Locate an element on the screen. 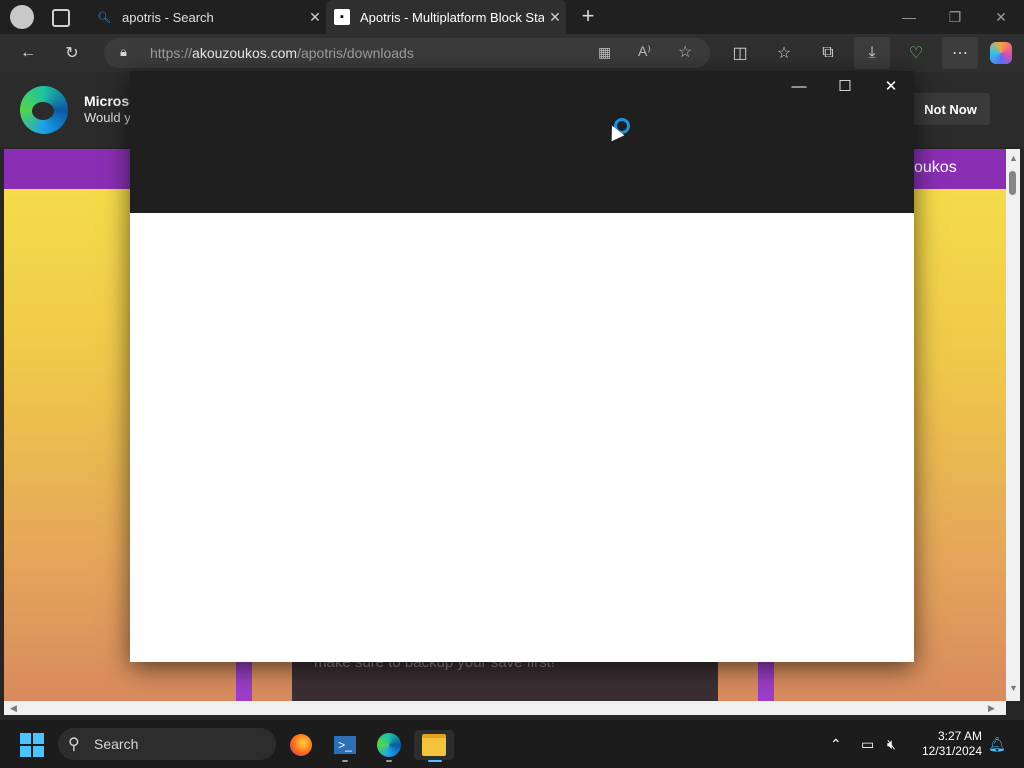 The height and width of the screenshot is (768, 1024). banner-subtitle: Would y is located at coordinates (107, 117).